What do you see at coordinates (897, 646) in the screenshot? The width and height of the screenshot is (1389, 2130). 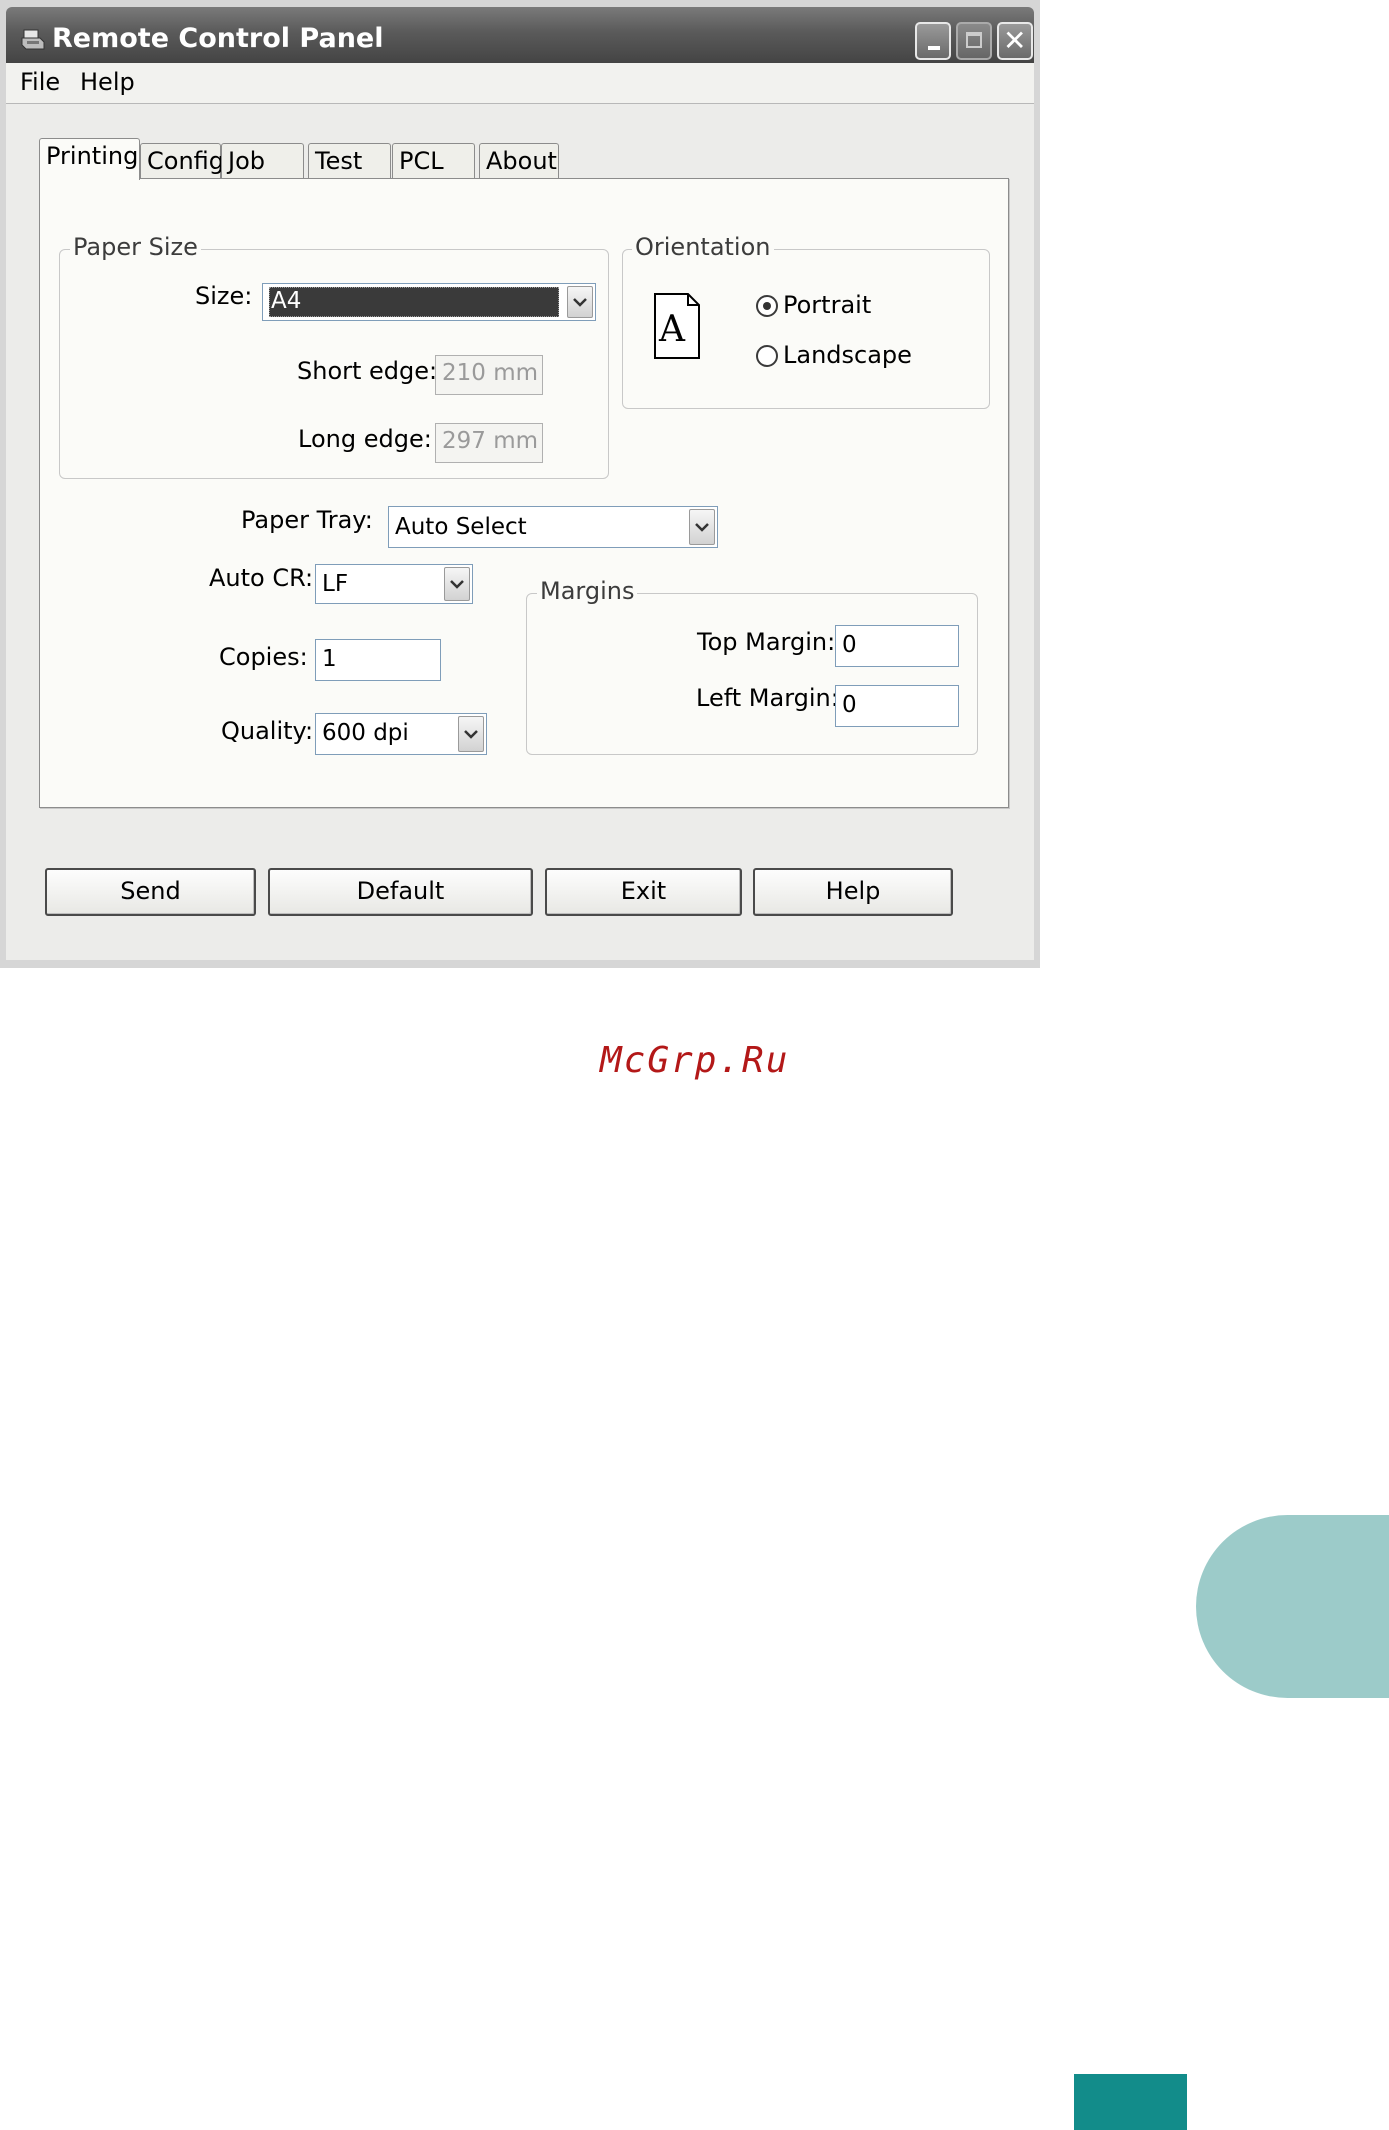 I see `top-margin-field: 0` at bounding box center [897, 646].